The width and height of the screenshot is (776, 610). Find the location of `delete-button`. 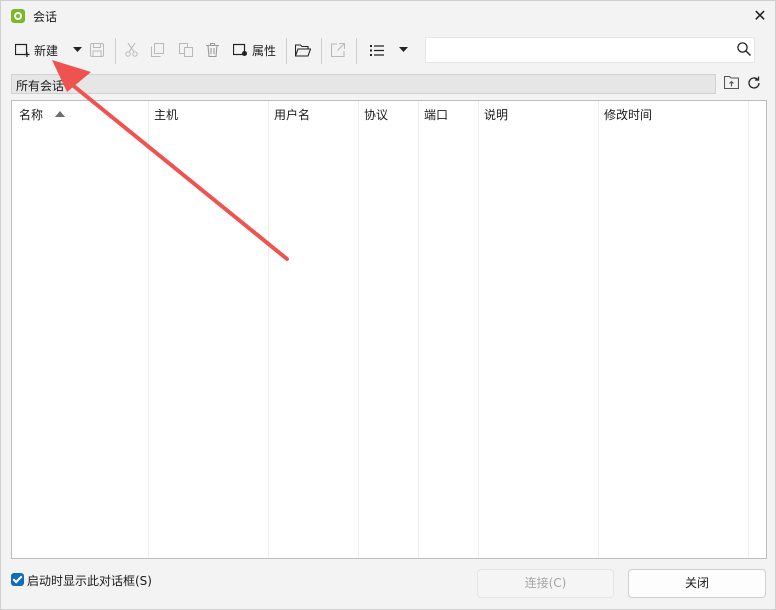

delete-button is located at coordinates (212, 50).